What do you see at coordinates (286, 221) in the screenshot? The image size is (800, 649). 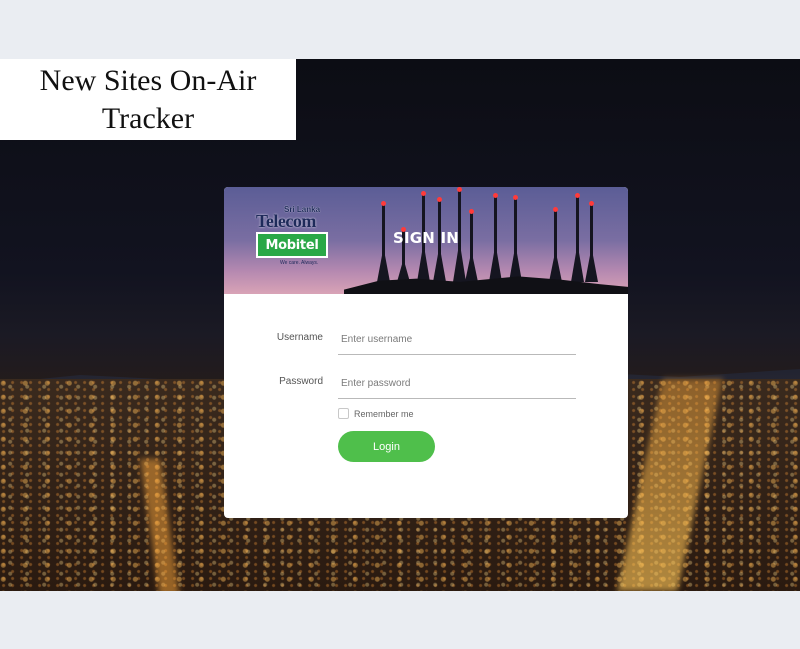 I see `logo-company: Telecom` at bounding box center [286, 221].